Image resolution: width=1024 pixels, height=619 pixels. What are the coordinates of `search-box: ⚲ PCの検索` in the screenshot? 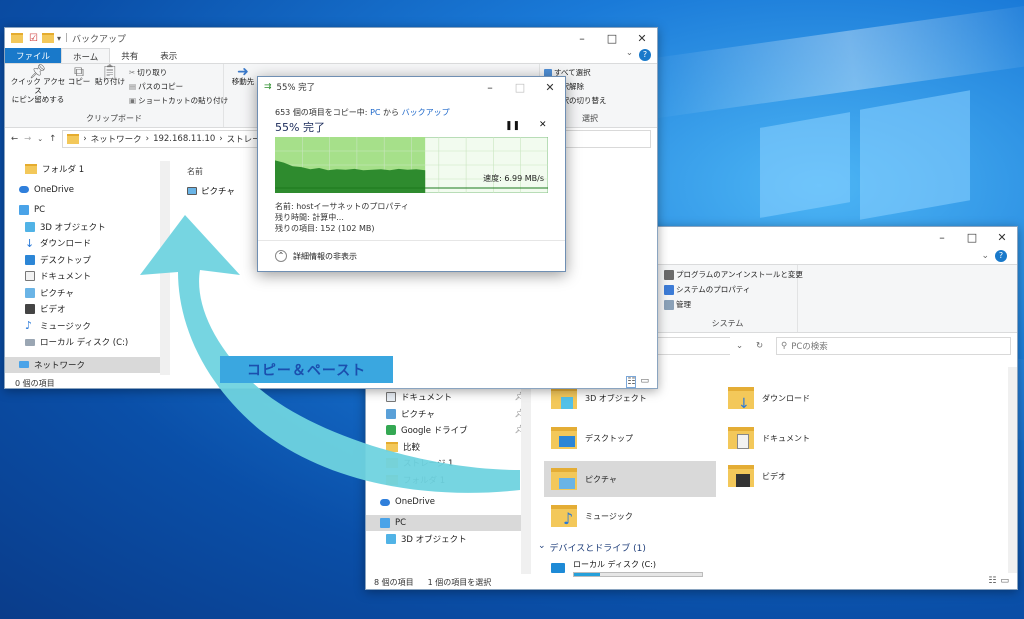 It's located at (893, 346).